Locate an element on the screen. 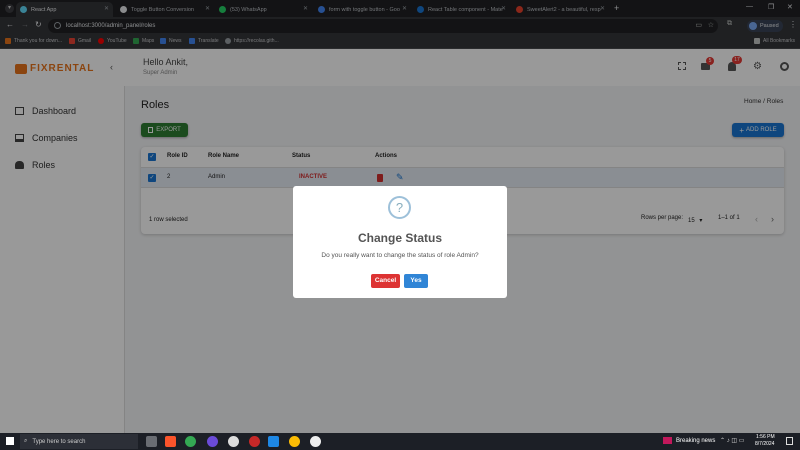  clock-date: 8/7/2024 is located at coordinates (765, 444).